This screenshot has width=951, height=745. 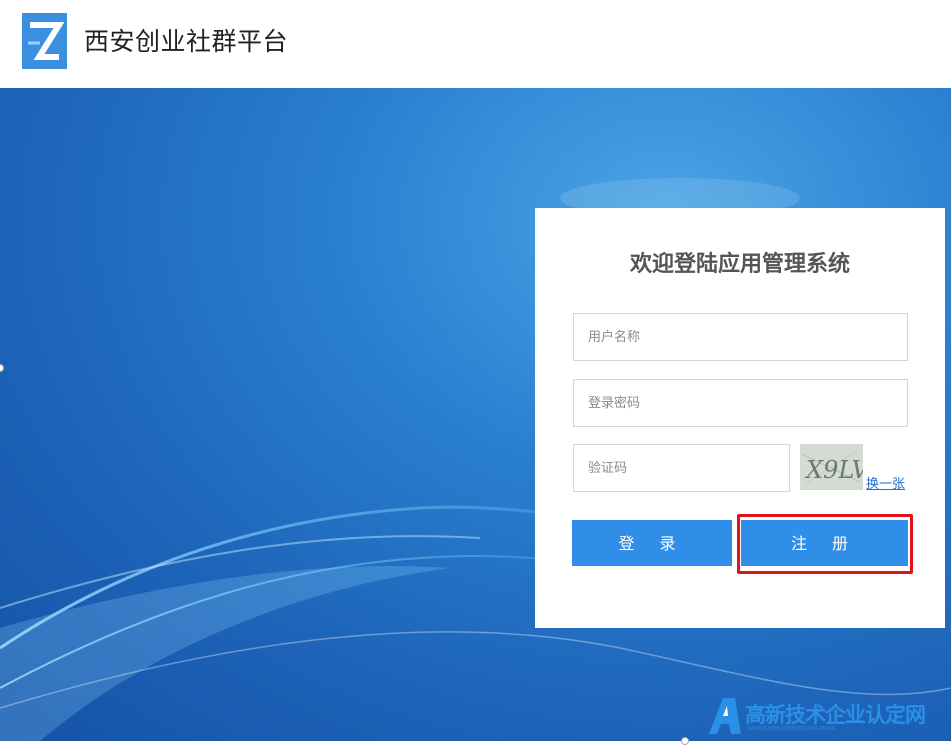 I want to click on top-header: 西安创业社群平台, so click(x=475, y=44).